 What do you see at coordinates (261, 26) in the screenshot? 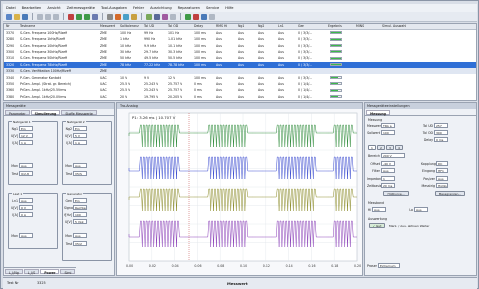
I see `col-ng2: Ng2` at bounding box center [261, 26].